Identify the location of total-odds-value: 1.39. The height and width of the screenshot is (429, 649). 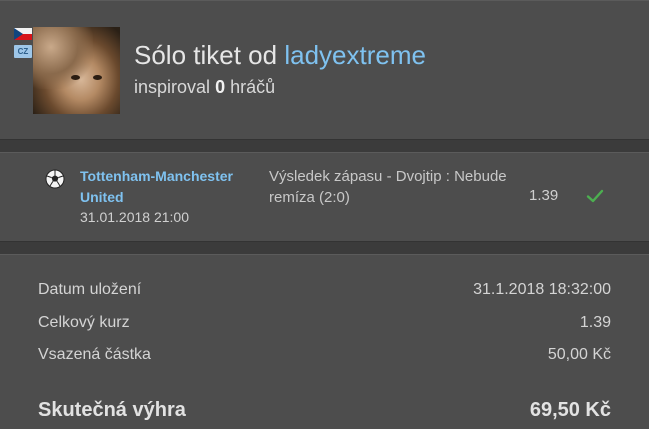
(595, 322).